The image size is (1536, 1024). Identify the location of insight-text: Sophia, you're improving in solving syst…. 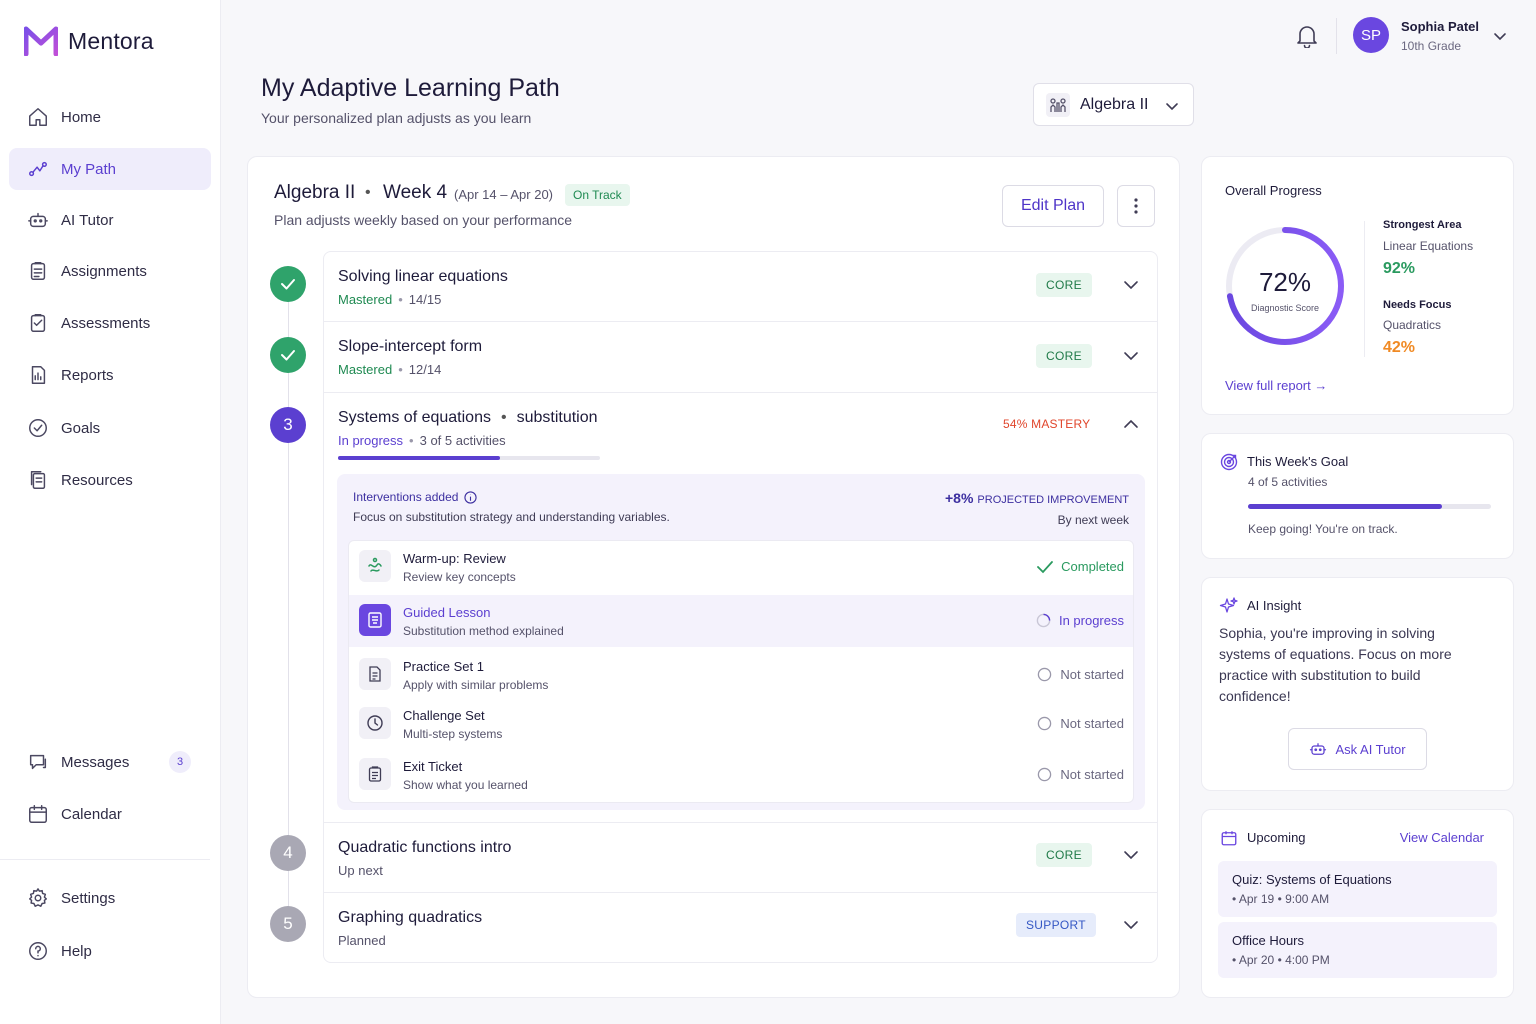
(1335, 664).